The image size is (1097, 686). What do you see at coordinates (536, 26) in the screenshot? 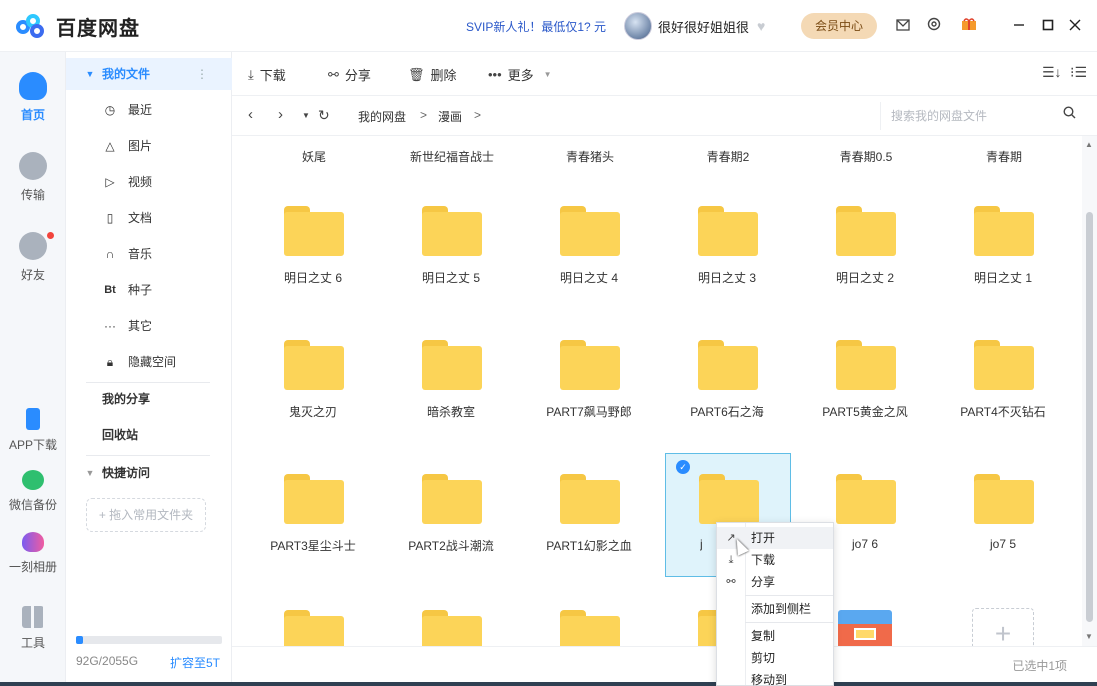
I see `svip-promo-link: SVIP新人礼！最低仅1? 元` at bounding box center [536, 26].